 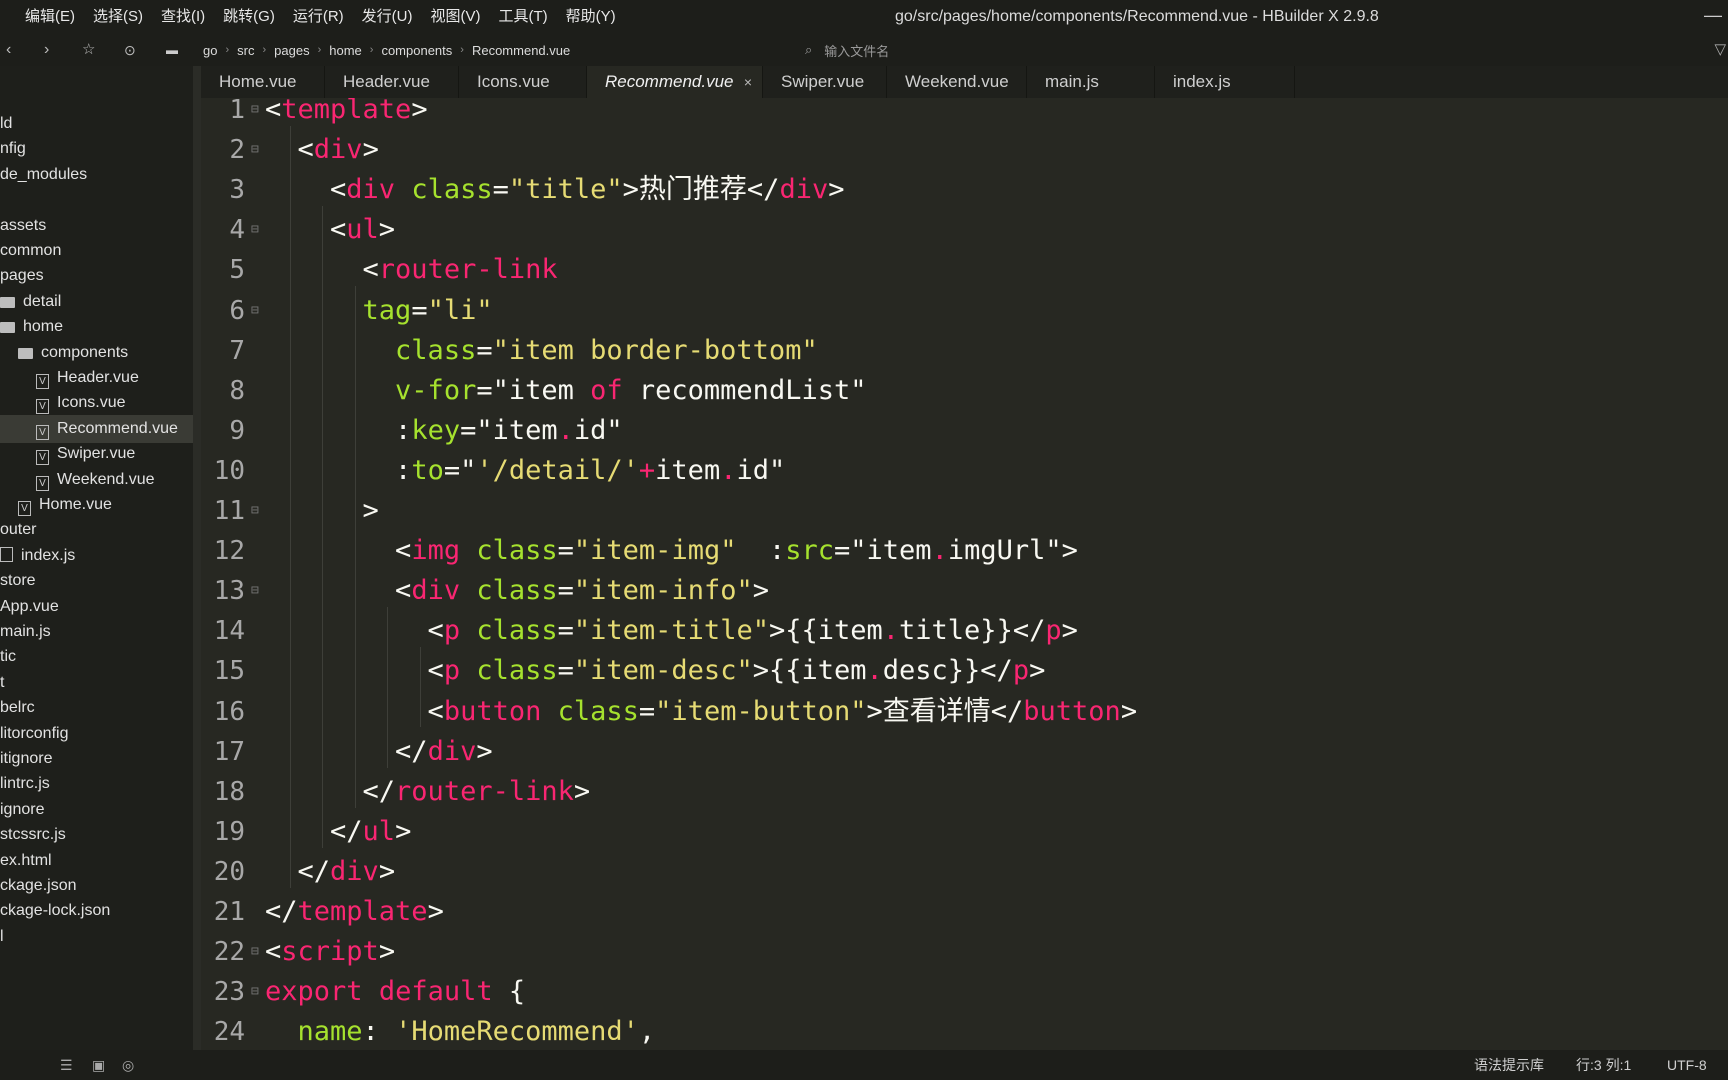 What do you see at coordinates (345, 50) in the screenshot?
I see `breadcrumb-item: home` at bounding box center [345, 50].